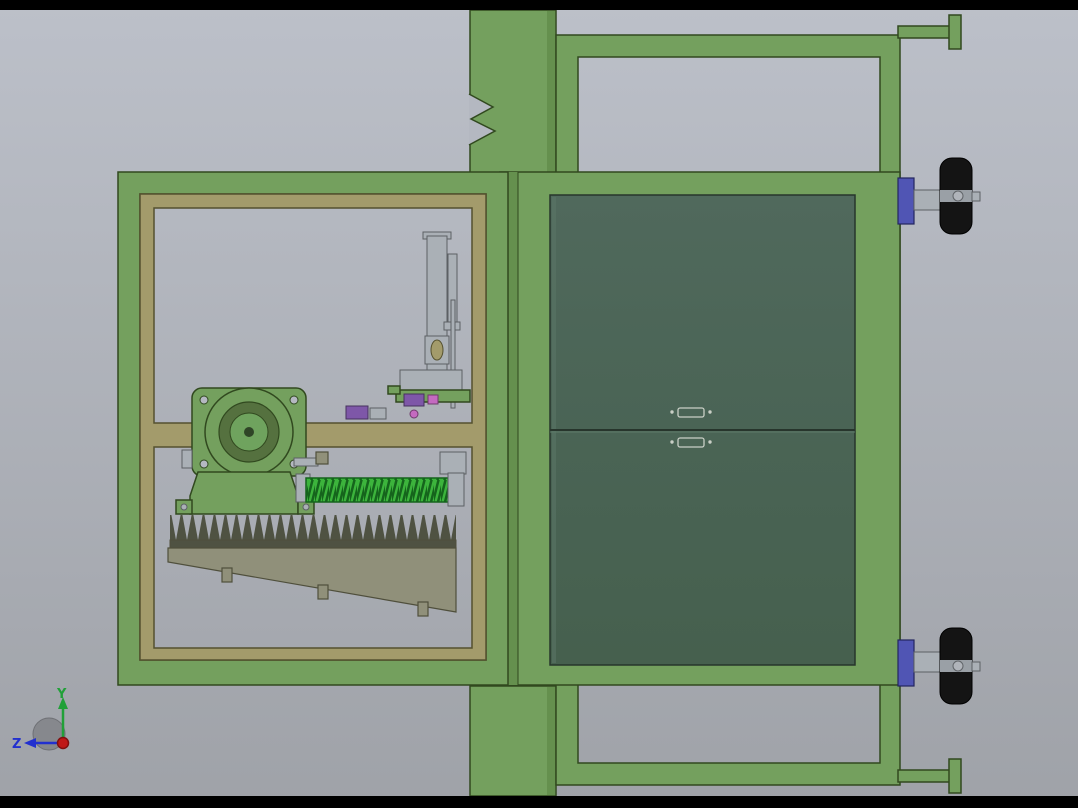 This screenshot has height=808, width=1078. Describe the element at coordinates (16, 744) in the screenshot. I see `axis-z-label: Z` at that location.